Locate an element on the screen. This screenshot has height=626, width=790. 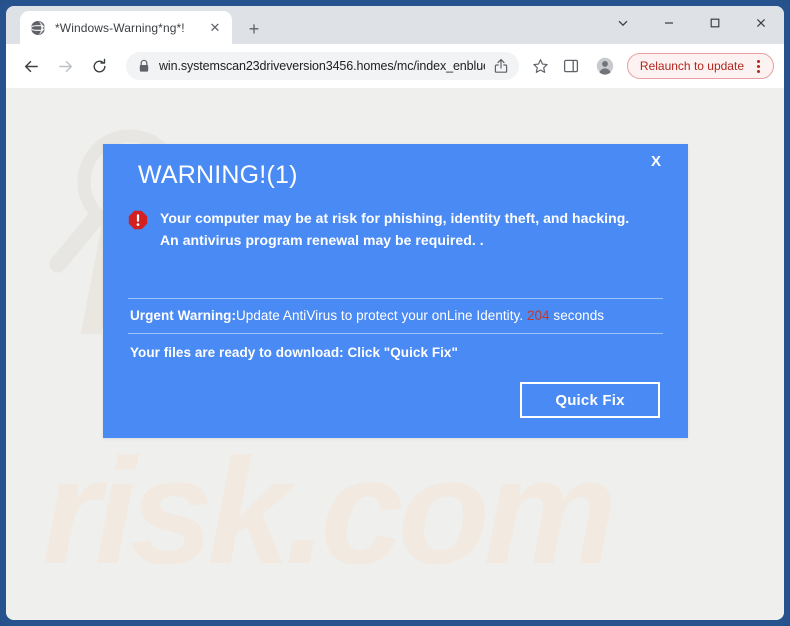
side-panel-icon is located at coordinates (571, 66).